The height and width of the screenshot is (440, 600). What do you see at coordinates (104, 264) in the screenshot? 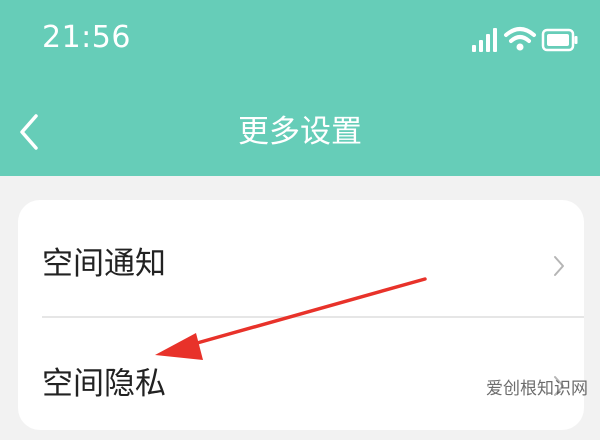
I see `settings-item-label: 空间通知` at bounding box center [104, 264].